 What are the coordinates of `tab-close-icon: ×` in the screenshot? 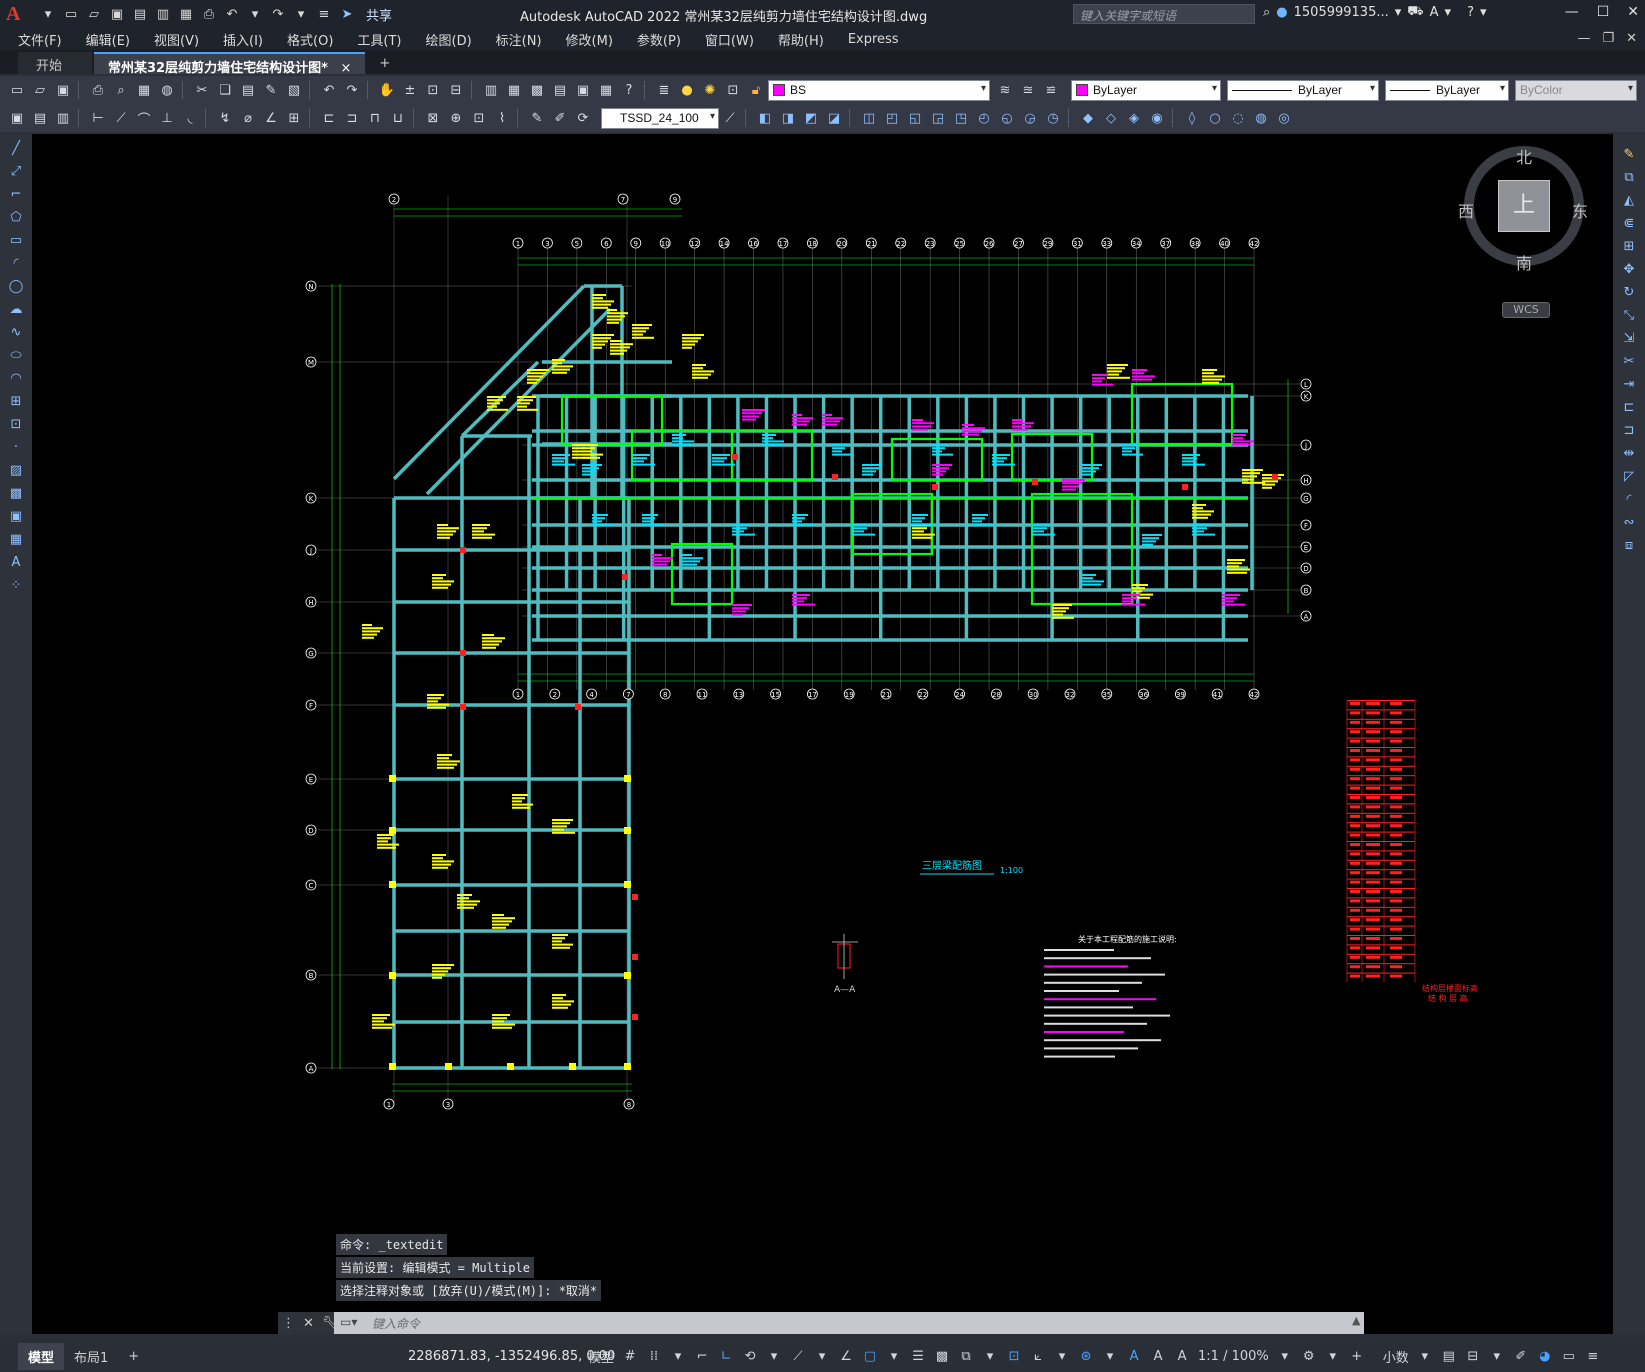 It's located at (345, 68).